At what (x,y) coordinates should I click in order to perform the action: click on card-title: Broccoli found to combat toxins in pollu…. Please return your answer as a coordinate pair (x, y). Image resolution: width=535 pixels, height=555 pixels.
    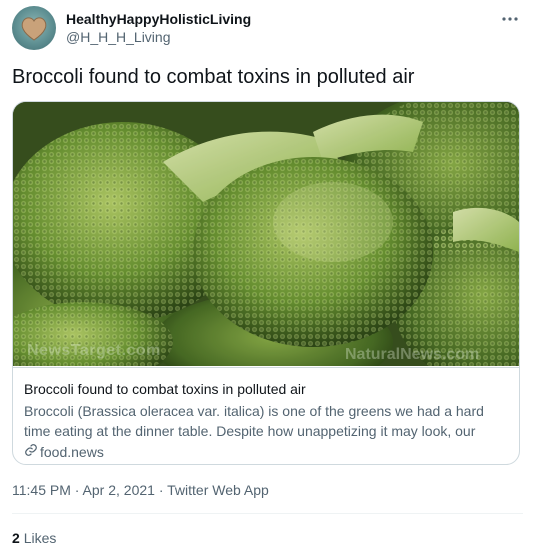
    Looking at the image, I should click on (165, 389).